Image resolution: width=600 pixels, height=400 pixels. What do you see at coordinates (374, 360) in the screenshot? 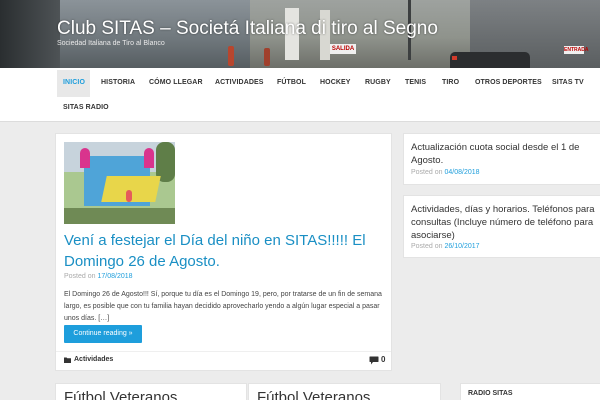
I see `comment-icon` at bounding box center [374, 360].